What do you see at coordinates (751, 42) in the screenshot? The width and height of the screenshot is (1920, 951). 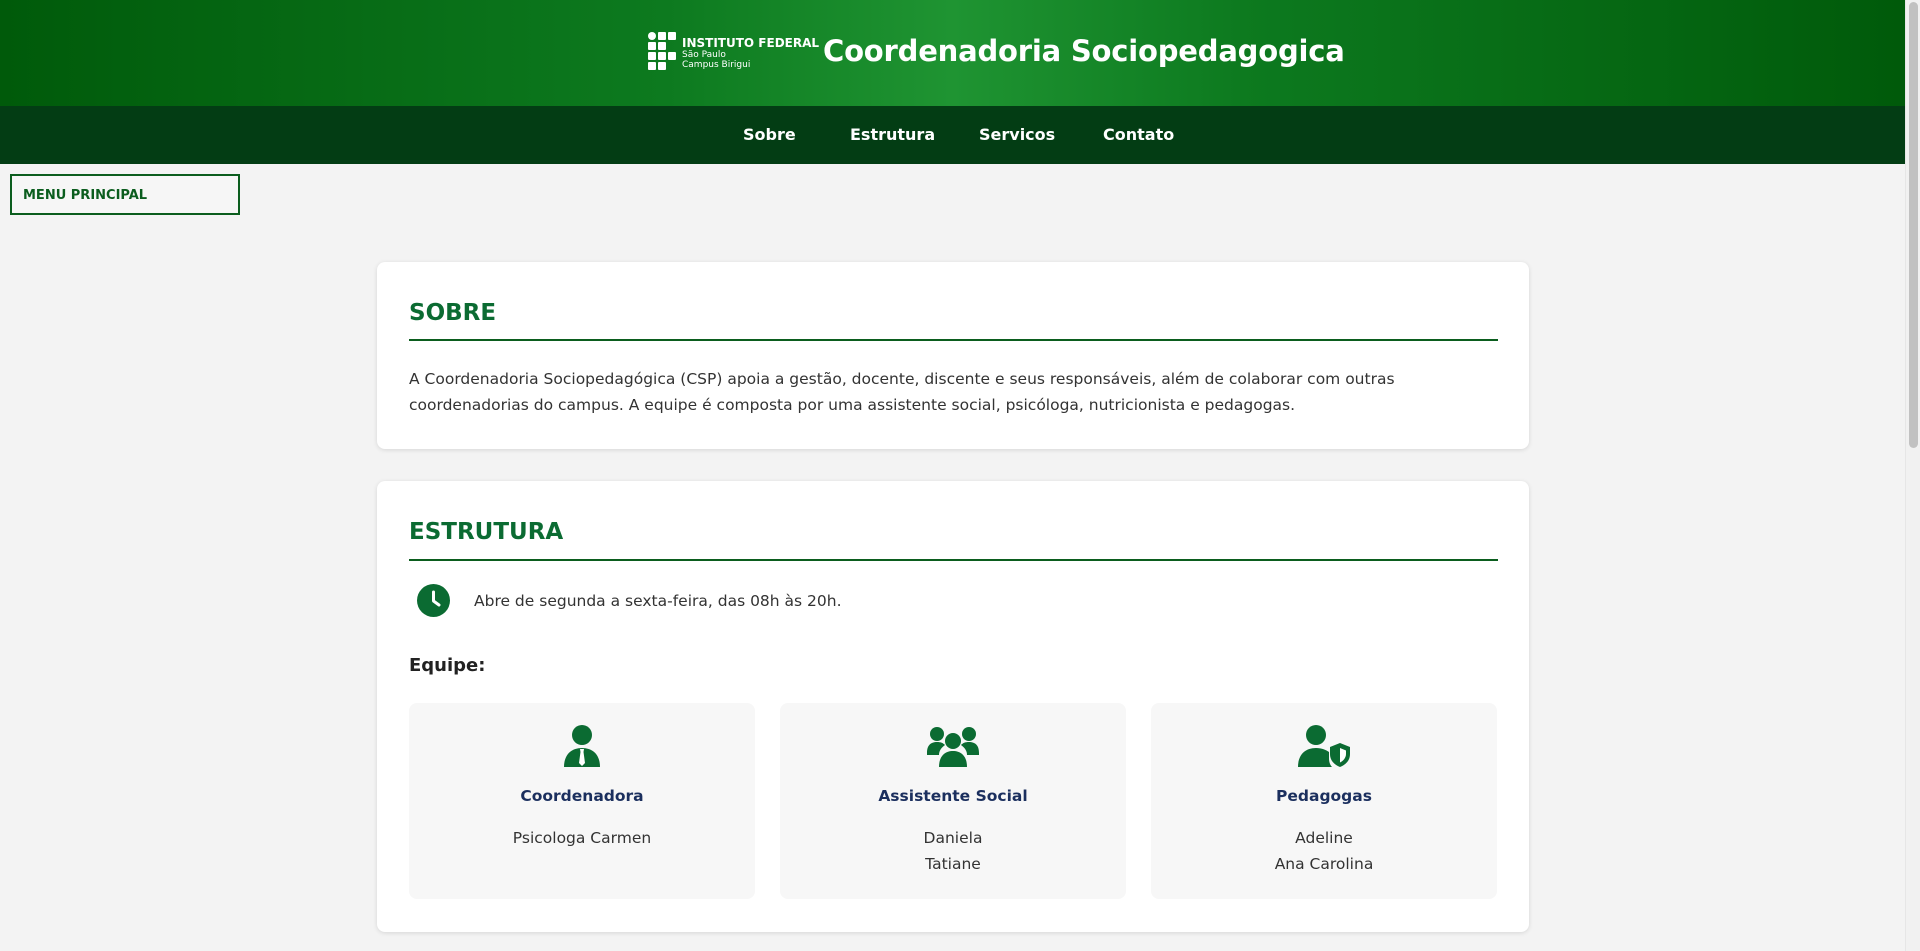 I see `logo-line-institute: INSTITUTO FEDERAL` at bounding box center [751, 42].